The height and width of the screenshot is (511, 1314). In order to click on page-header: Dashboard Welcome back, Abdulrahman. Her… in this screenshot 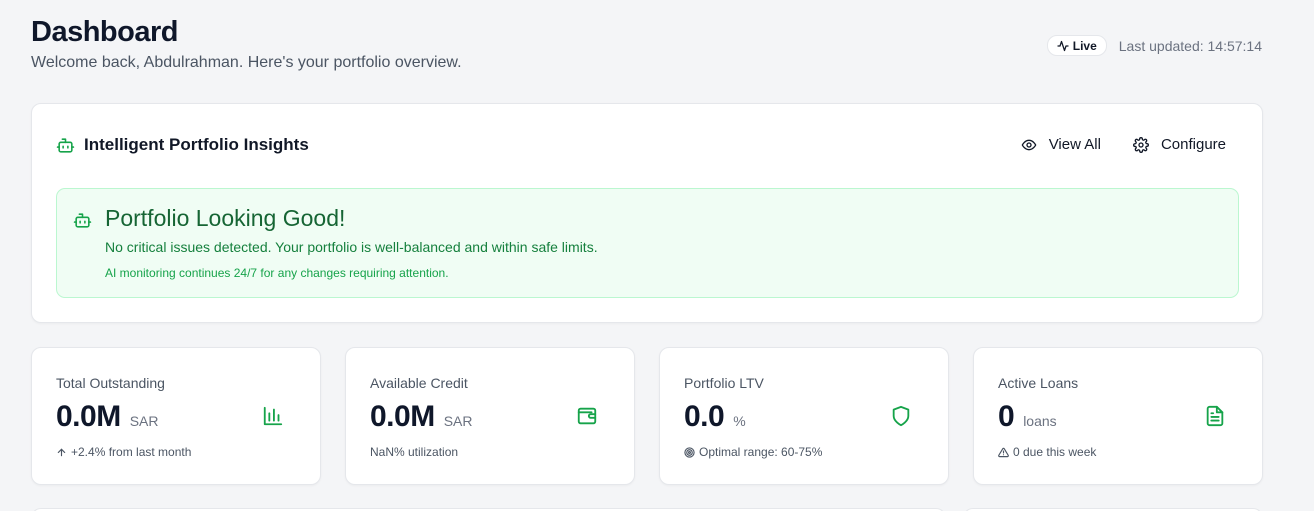, I will do `click(646, 49)`.